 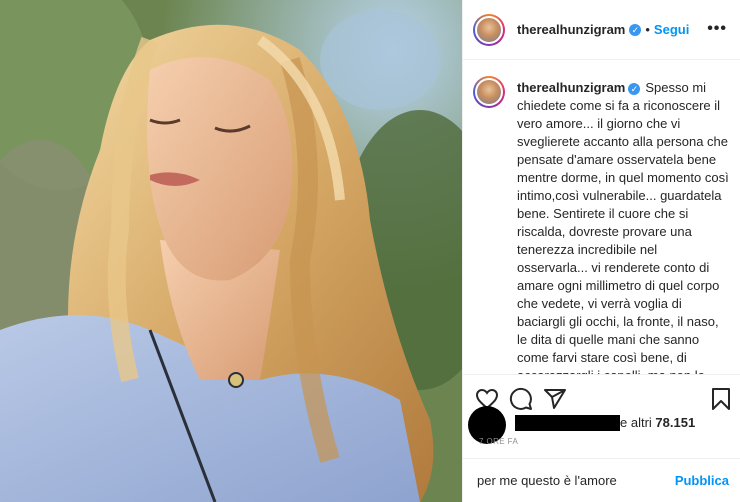 I want to click on post-header: therealhunzigram ✓ • Segui •••, so click(x=601, y=30).